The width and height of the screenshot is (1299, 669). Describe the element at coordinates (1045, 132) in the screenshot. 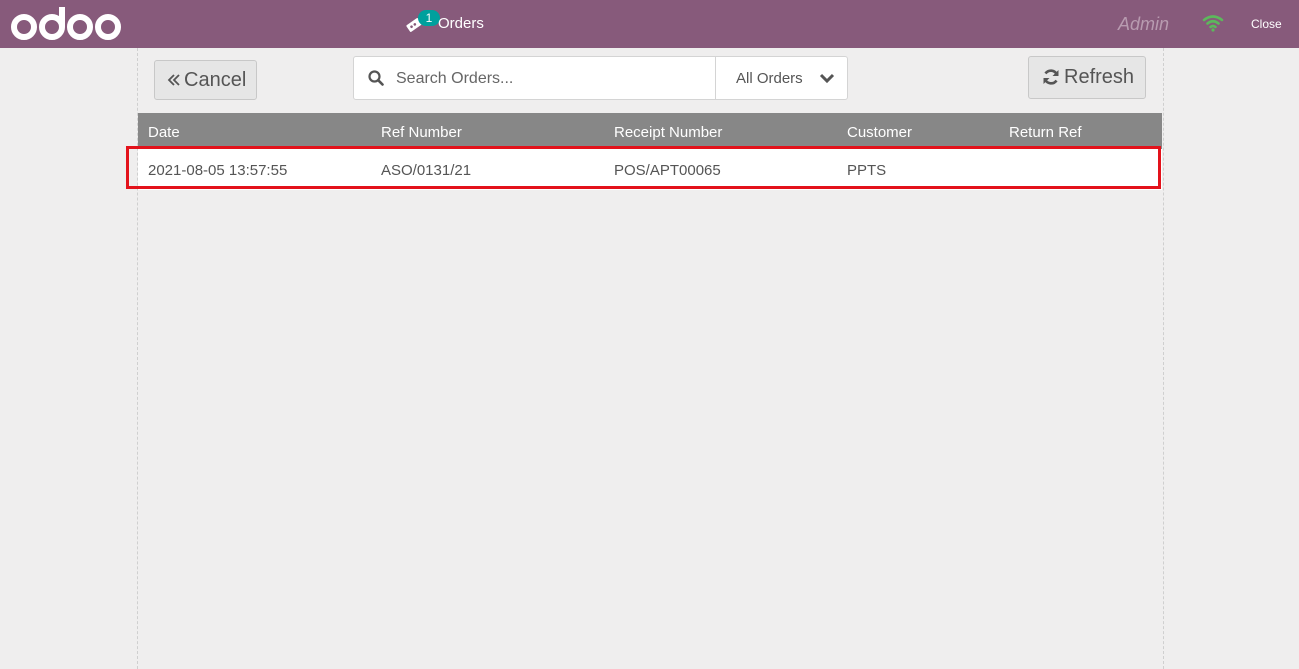

I see `column-header-return-ref: Return Ref` at that location.